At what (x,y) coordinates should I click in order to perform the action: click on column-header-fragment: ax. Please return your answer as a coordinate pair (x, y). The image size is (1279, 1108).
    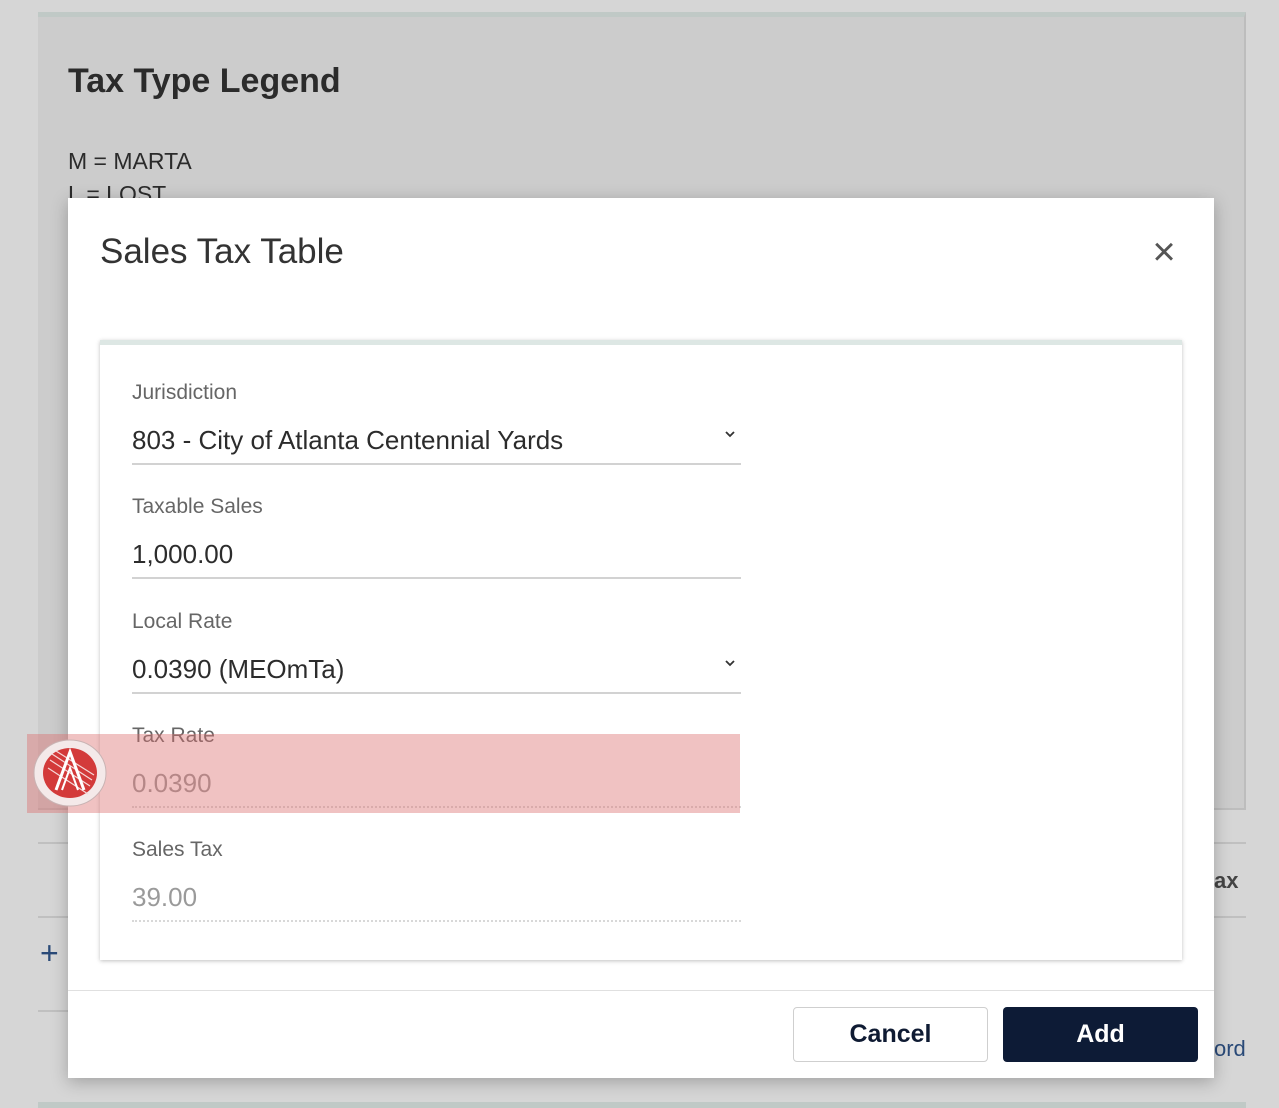
    Looking at the image, I should click on (1226, 880).